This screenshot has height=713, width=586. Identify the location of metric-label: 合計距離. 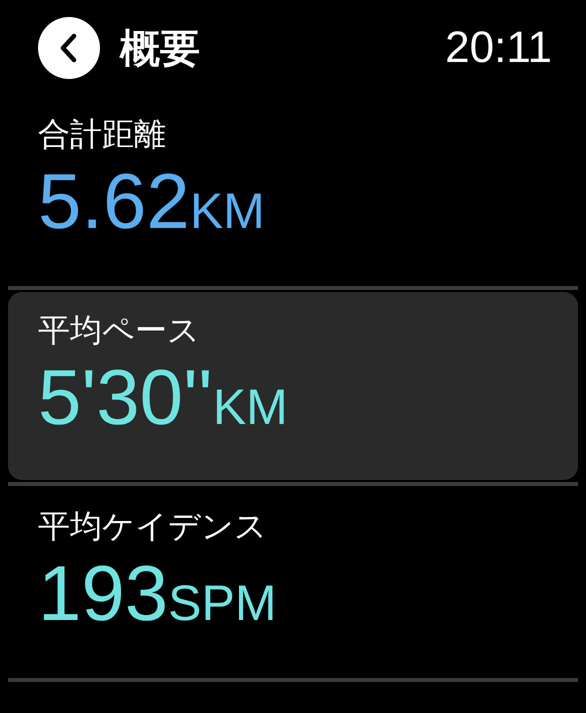
(102, 134).